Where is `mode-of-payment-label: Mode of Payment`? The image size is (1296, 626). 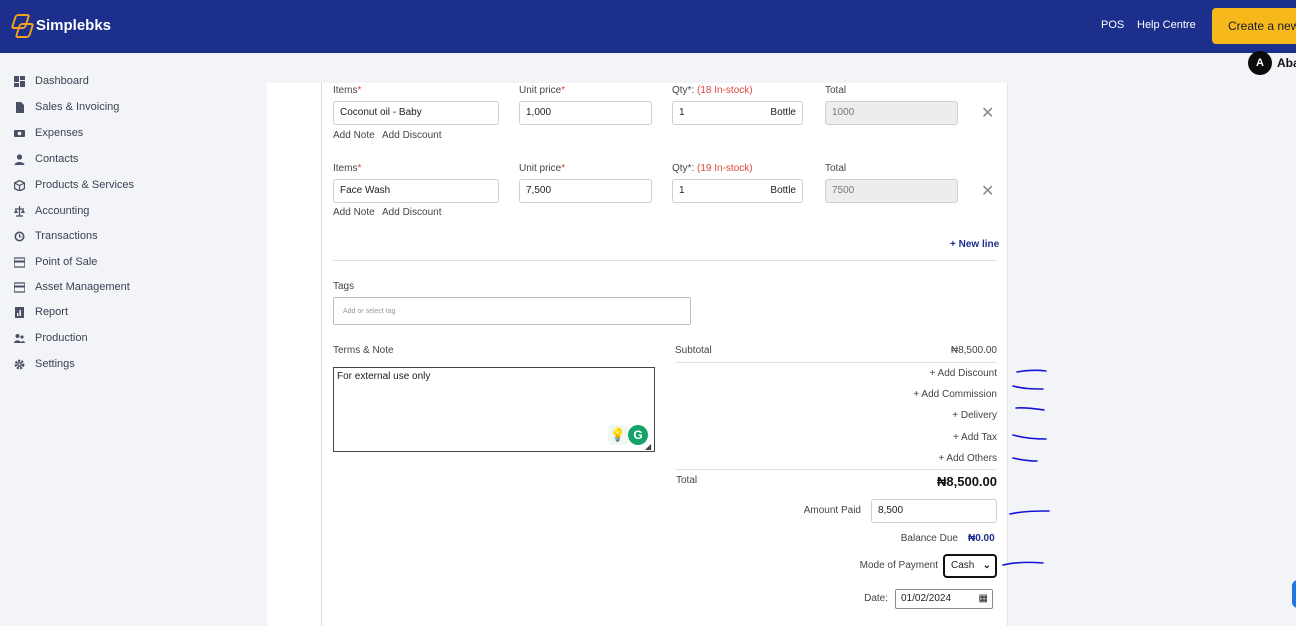
mode-of-payment-label: Mode of Payment is located at coordinates (898, 565).